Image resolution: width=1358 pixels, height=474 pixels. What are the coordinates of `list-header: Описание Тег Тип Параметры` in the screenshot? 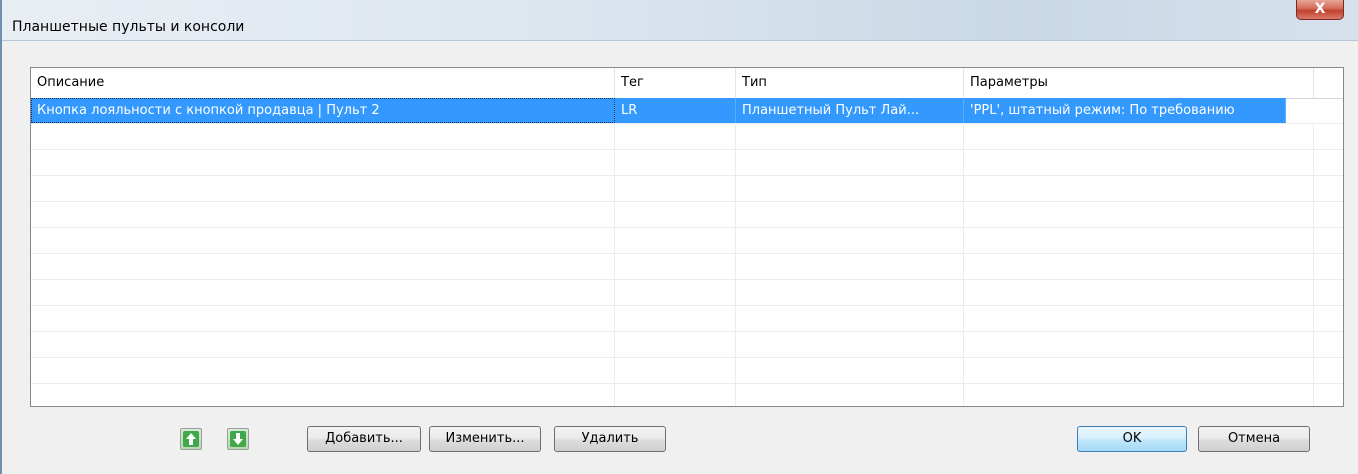 It's located at (687, 83).